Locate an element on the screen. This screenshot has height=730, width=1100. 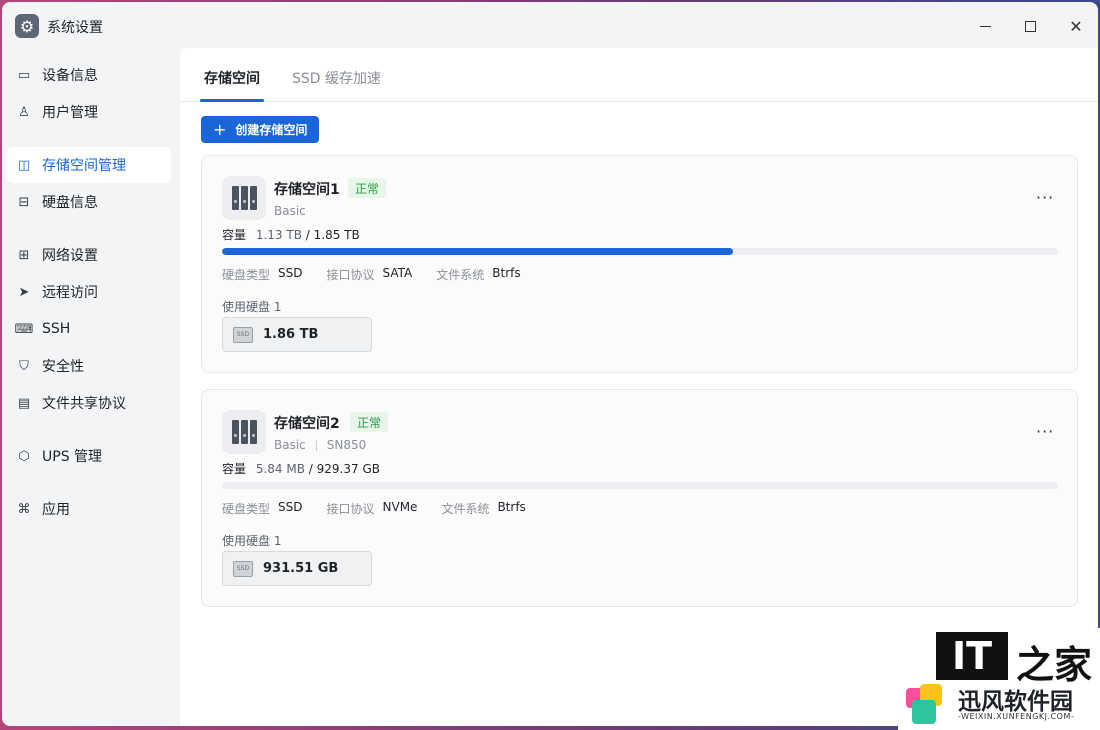
tab-ssd-cache: SSD 缓存加速 is located at coordinates (336, 78).